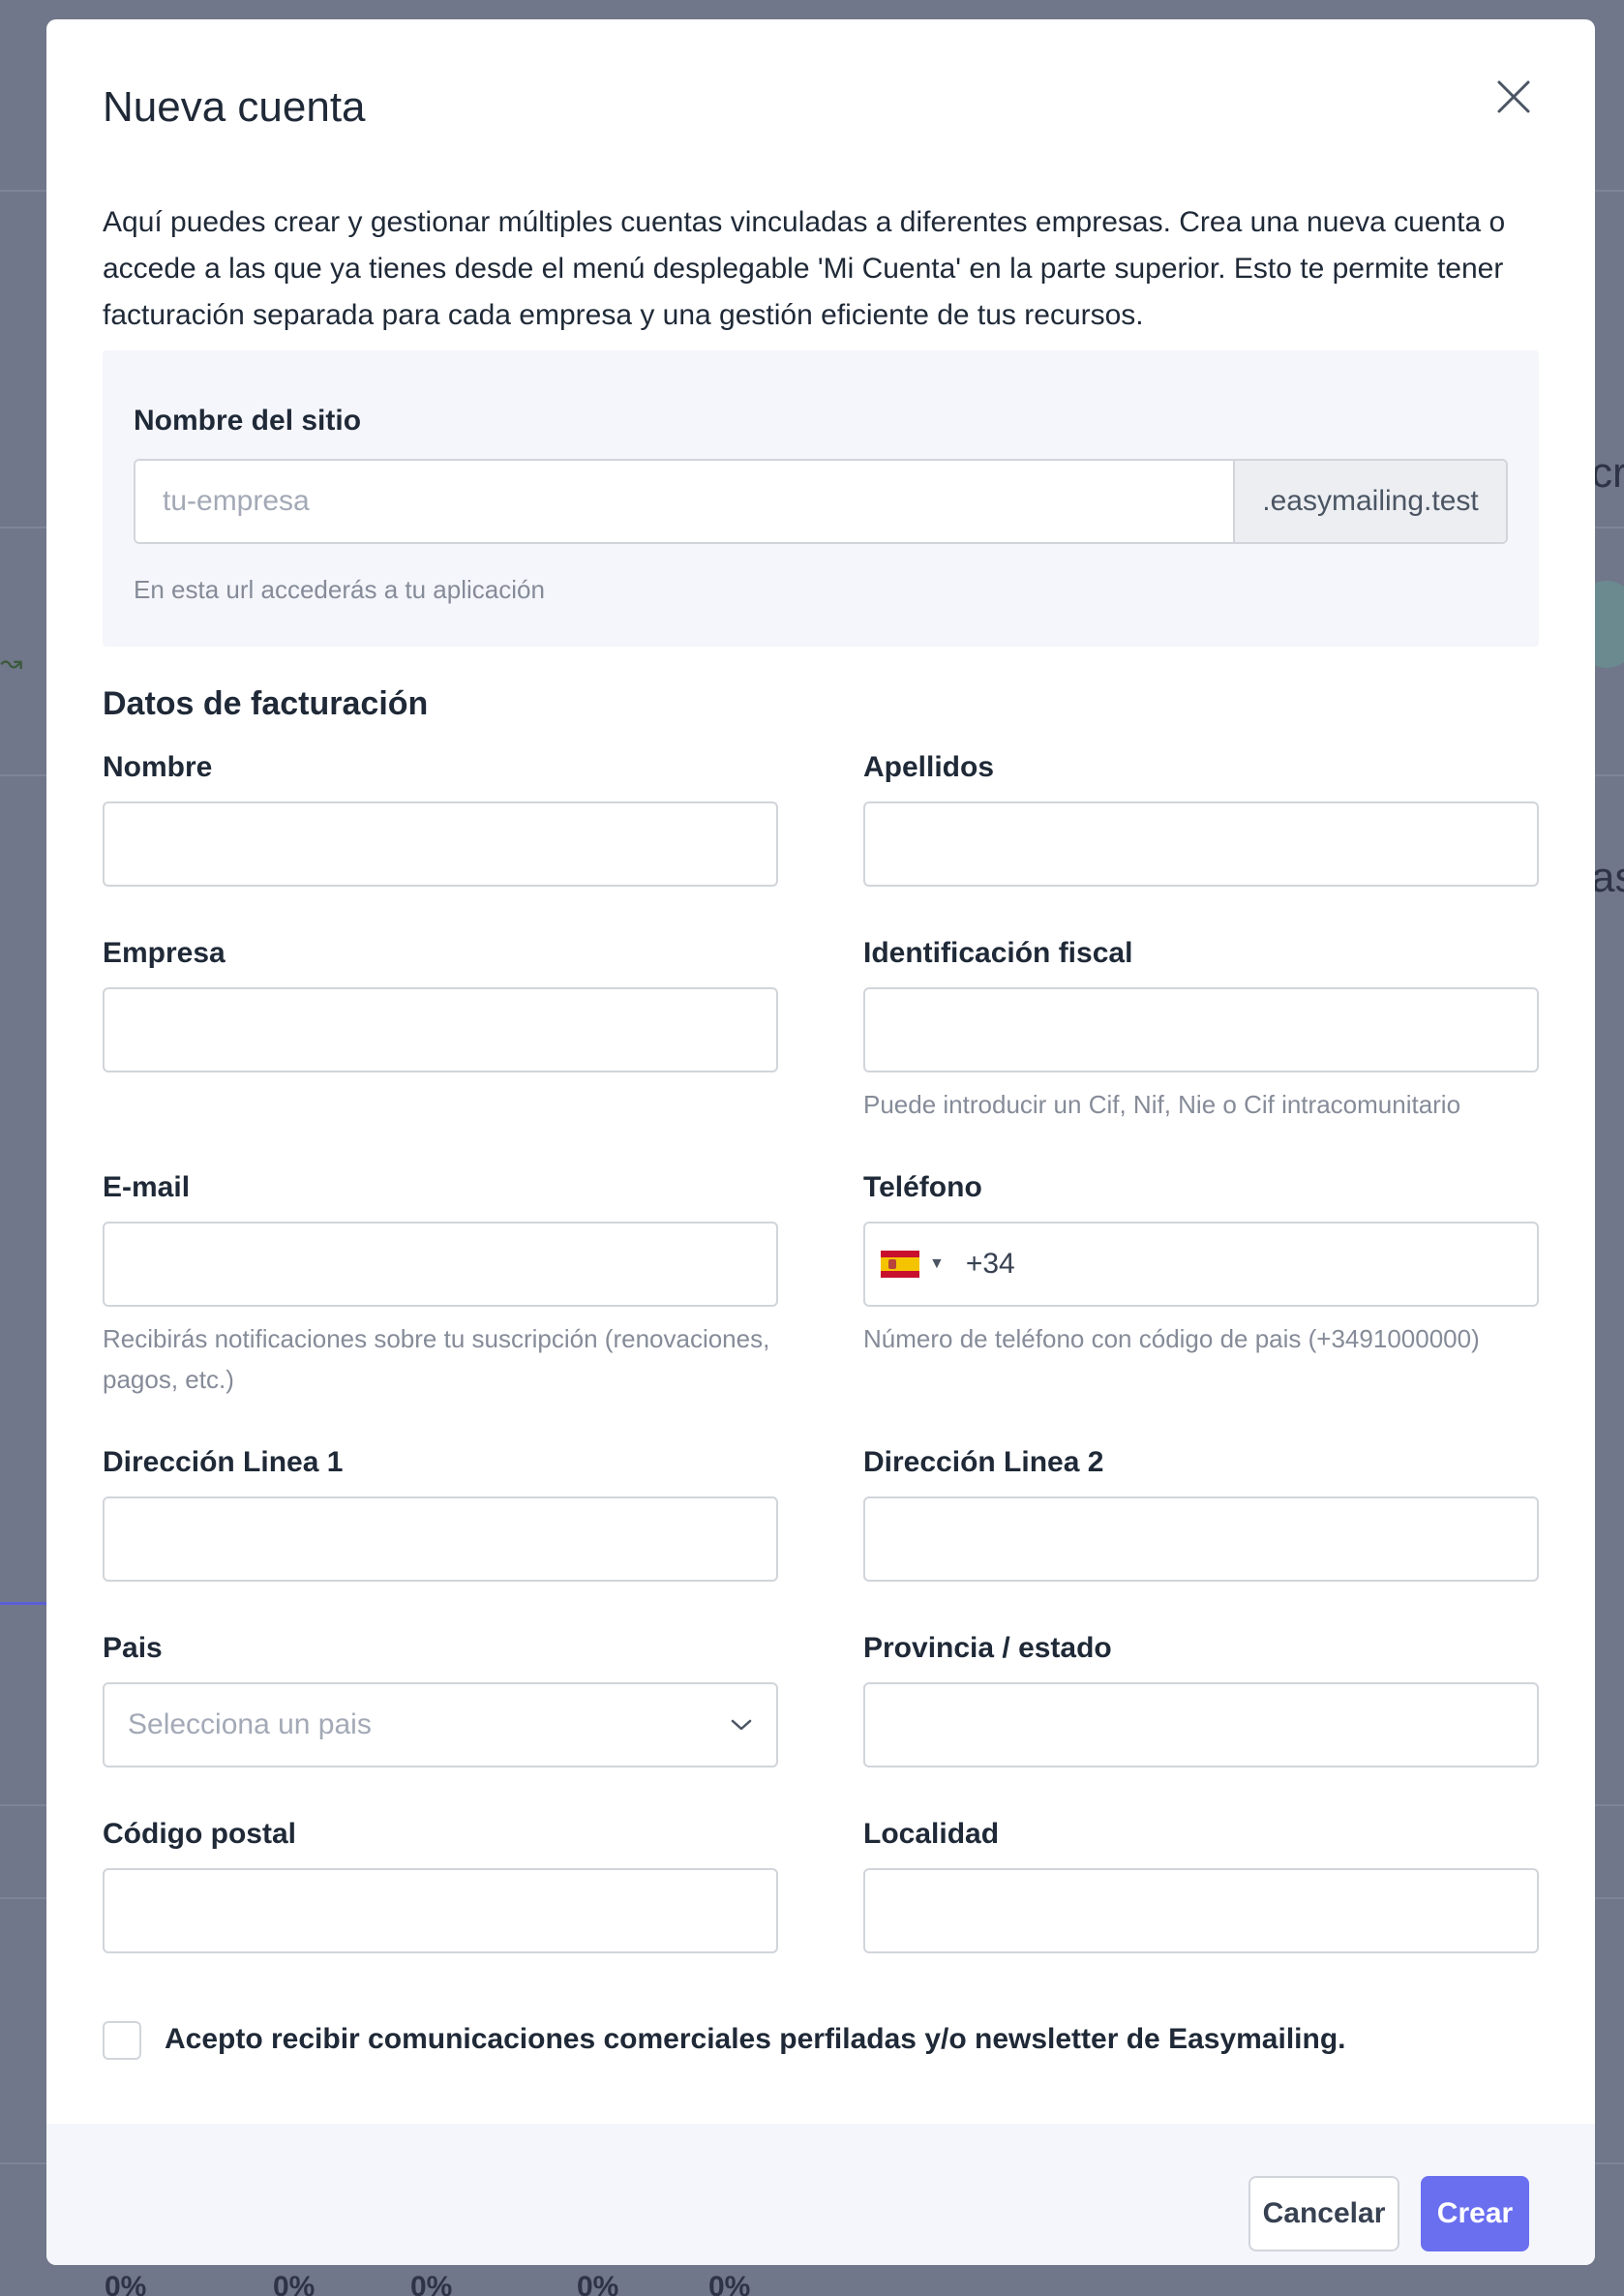  Describe the element at coordinates (1201, 1539) in the screenshot. I see `address2-input` at that location.